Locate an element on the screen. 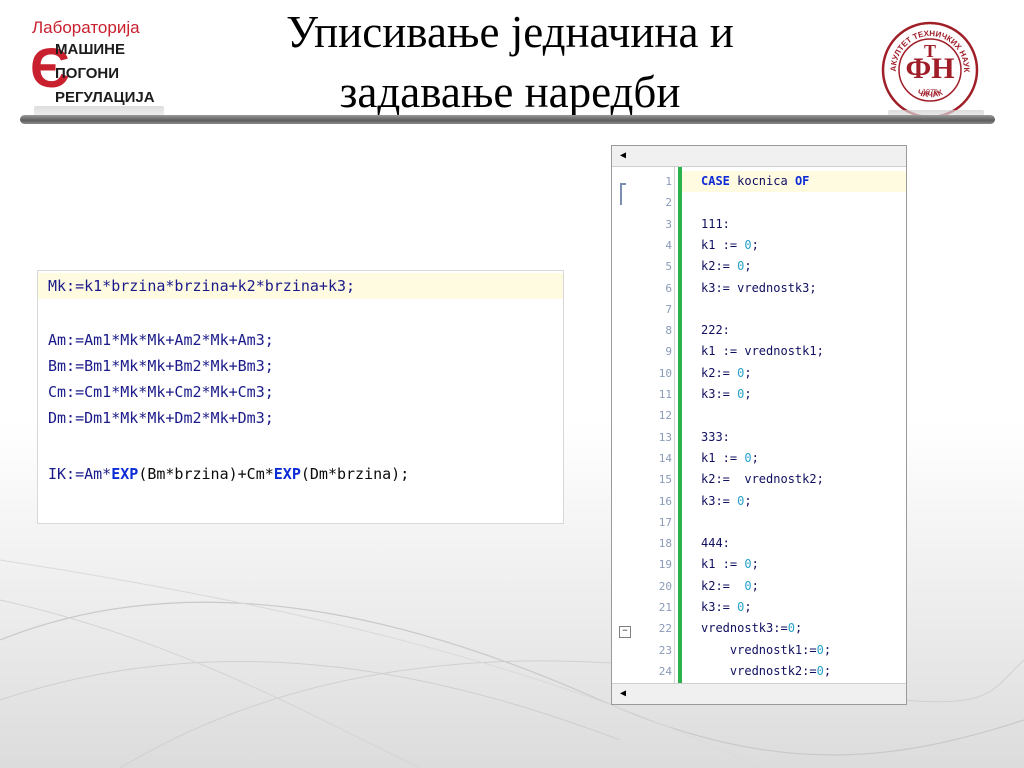 This screenshot has height=768, width=1024. logo-line-1: МАШИНЕ is located at coordinates (90, 49).